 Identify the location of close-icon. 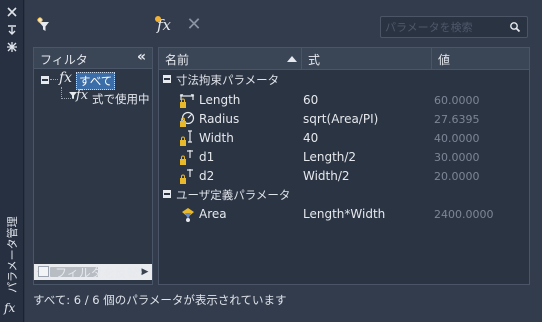
(12, 12).